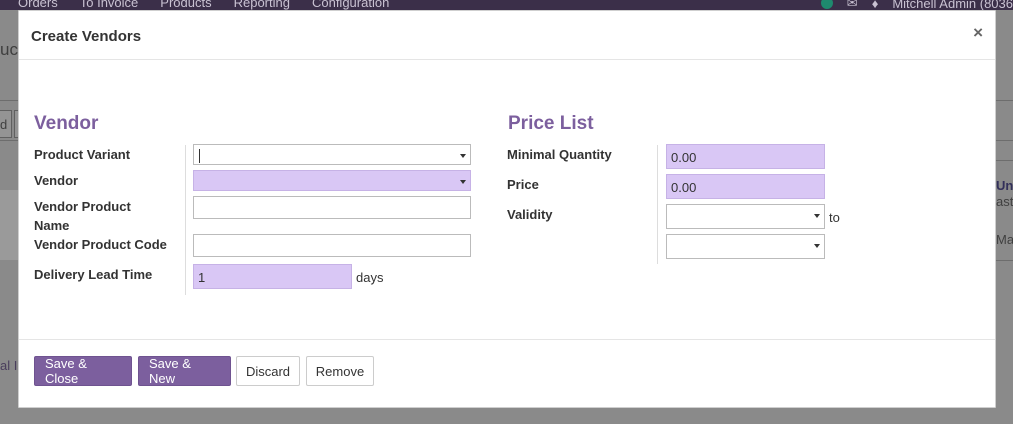 This screenshot has width=1013, height=424. What do you see at coordinates (684, 157) in the screenshot?
I see `minimal-quantity-value: 0.00` at bounding box center [684, 157].